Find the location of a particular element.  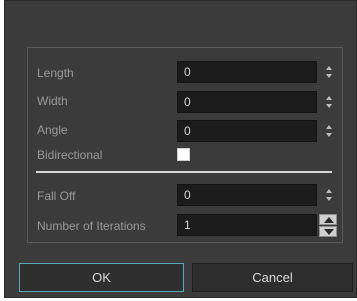

angle-spin-arrows-icon is located at coordinates (329, 131).